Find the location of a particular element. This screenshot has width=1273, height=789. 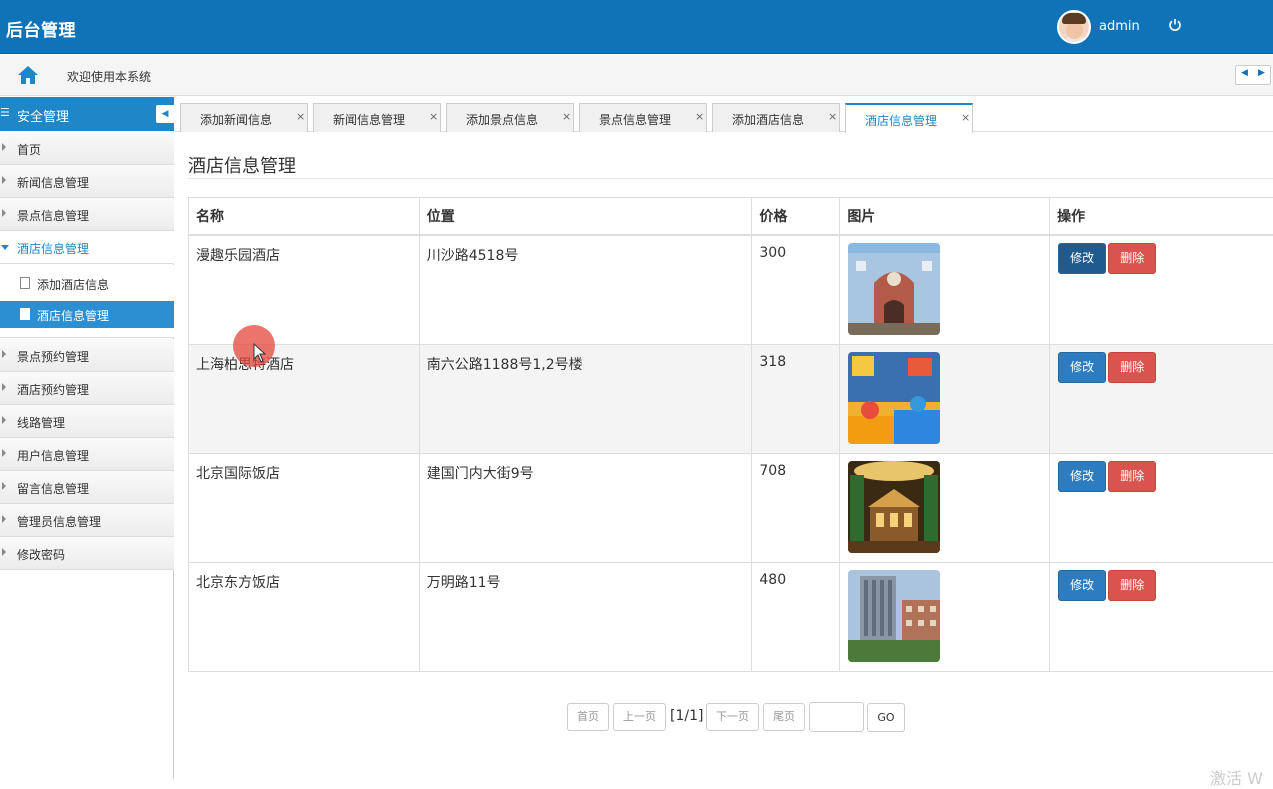

cell-name: 北京东方饭店 is located at coordinates (304, 616).